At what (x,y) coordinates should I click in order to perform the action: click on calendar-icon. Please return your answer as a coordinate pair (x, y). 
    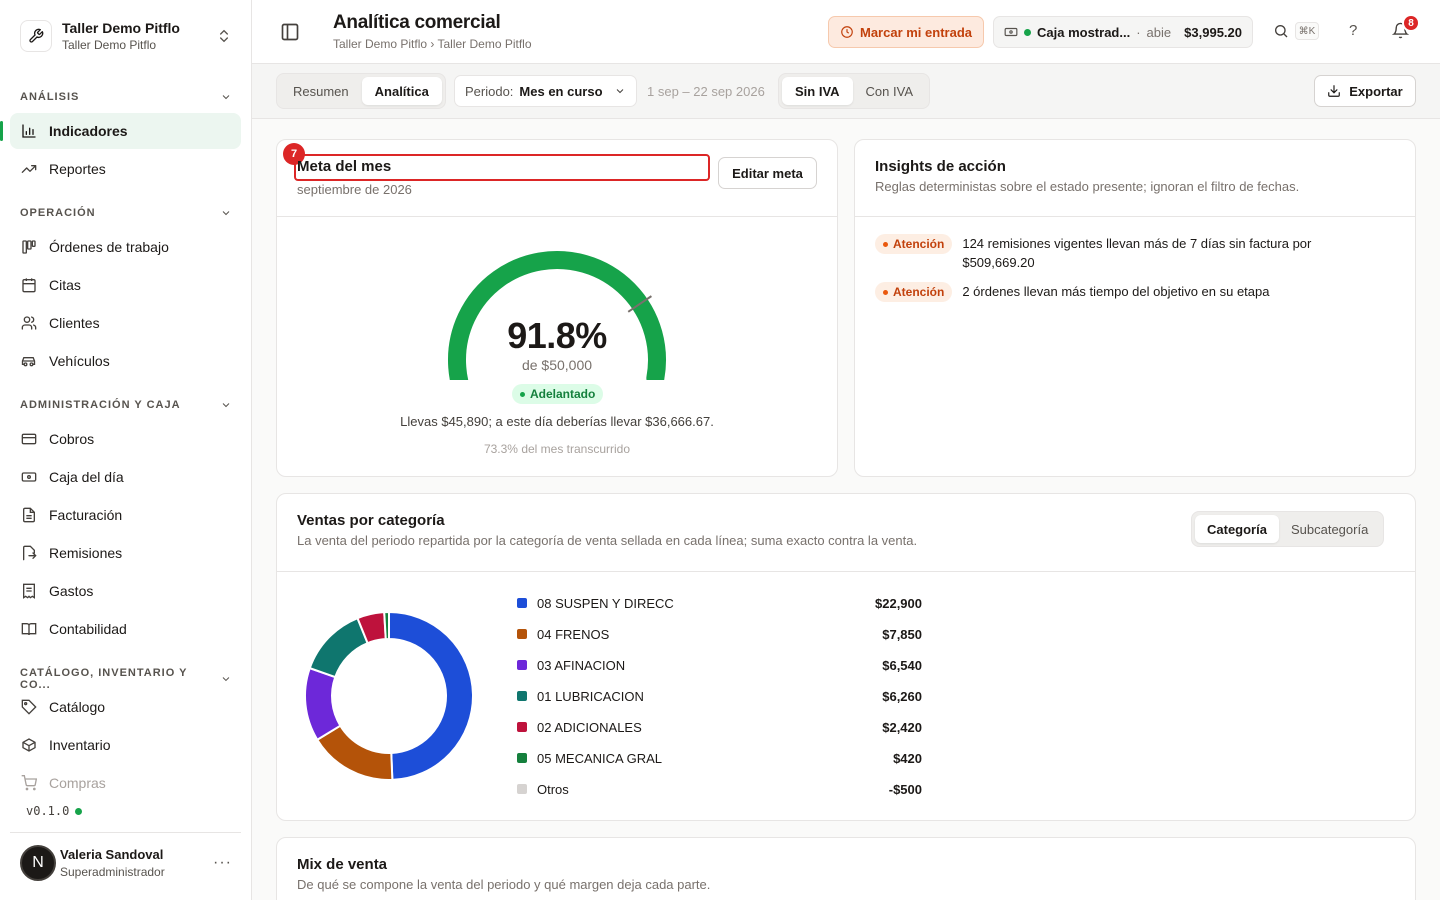
    Looking at the image, I should click on (28, 285).